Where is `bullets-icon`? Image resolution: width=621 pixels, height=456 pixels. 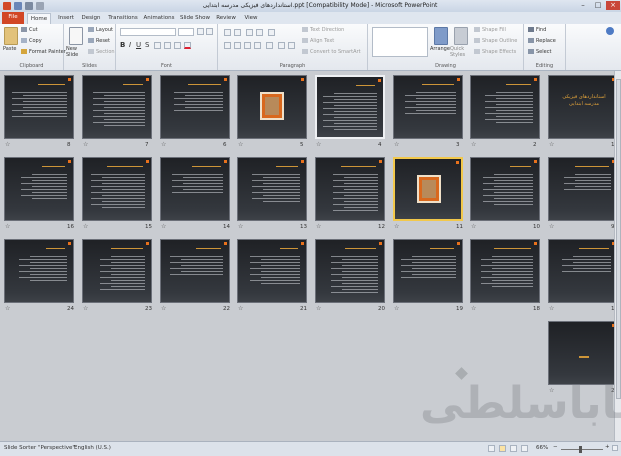
bullets-icon is located at coordinates (227, 32).